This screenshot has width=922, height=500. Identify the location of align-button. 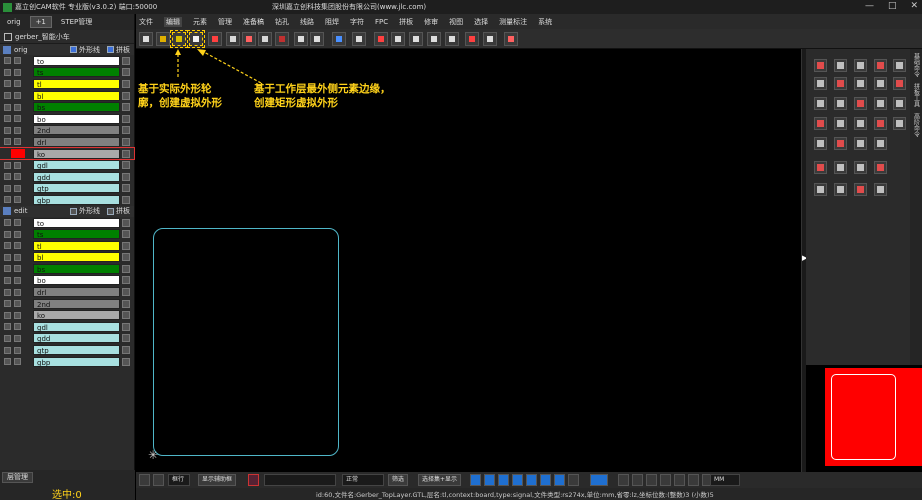
(820, 65).